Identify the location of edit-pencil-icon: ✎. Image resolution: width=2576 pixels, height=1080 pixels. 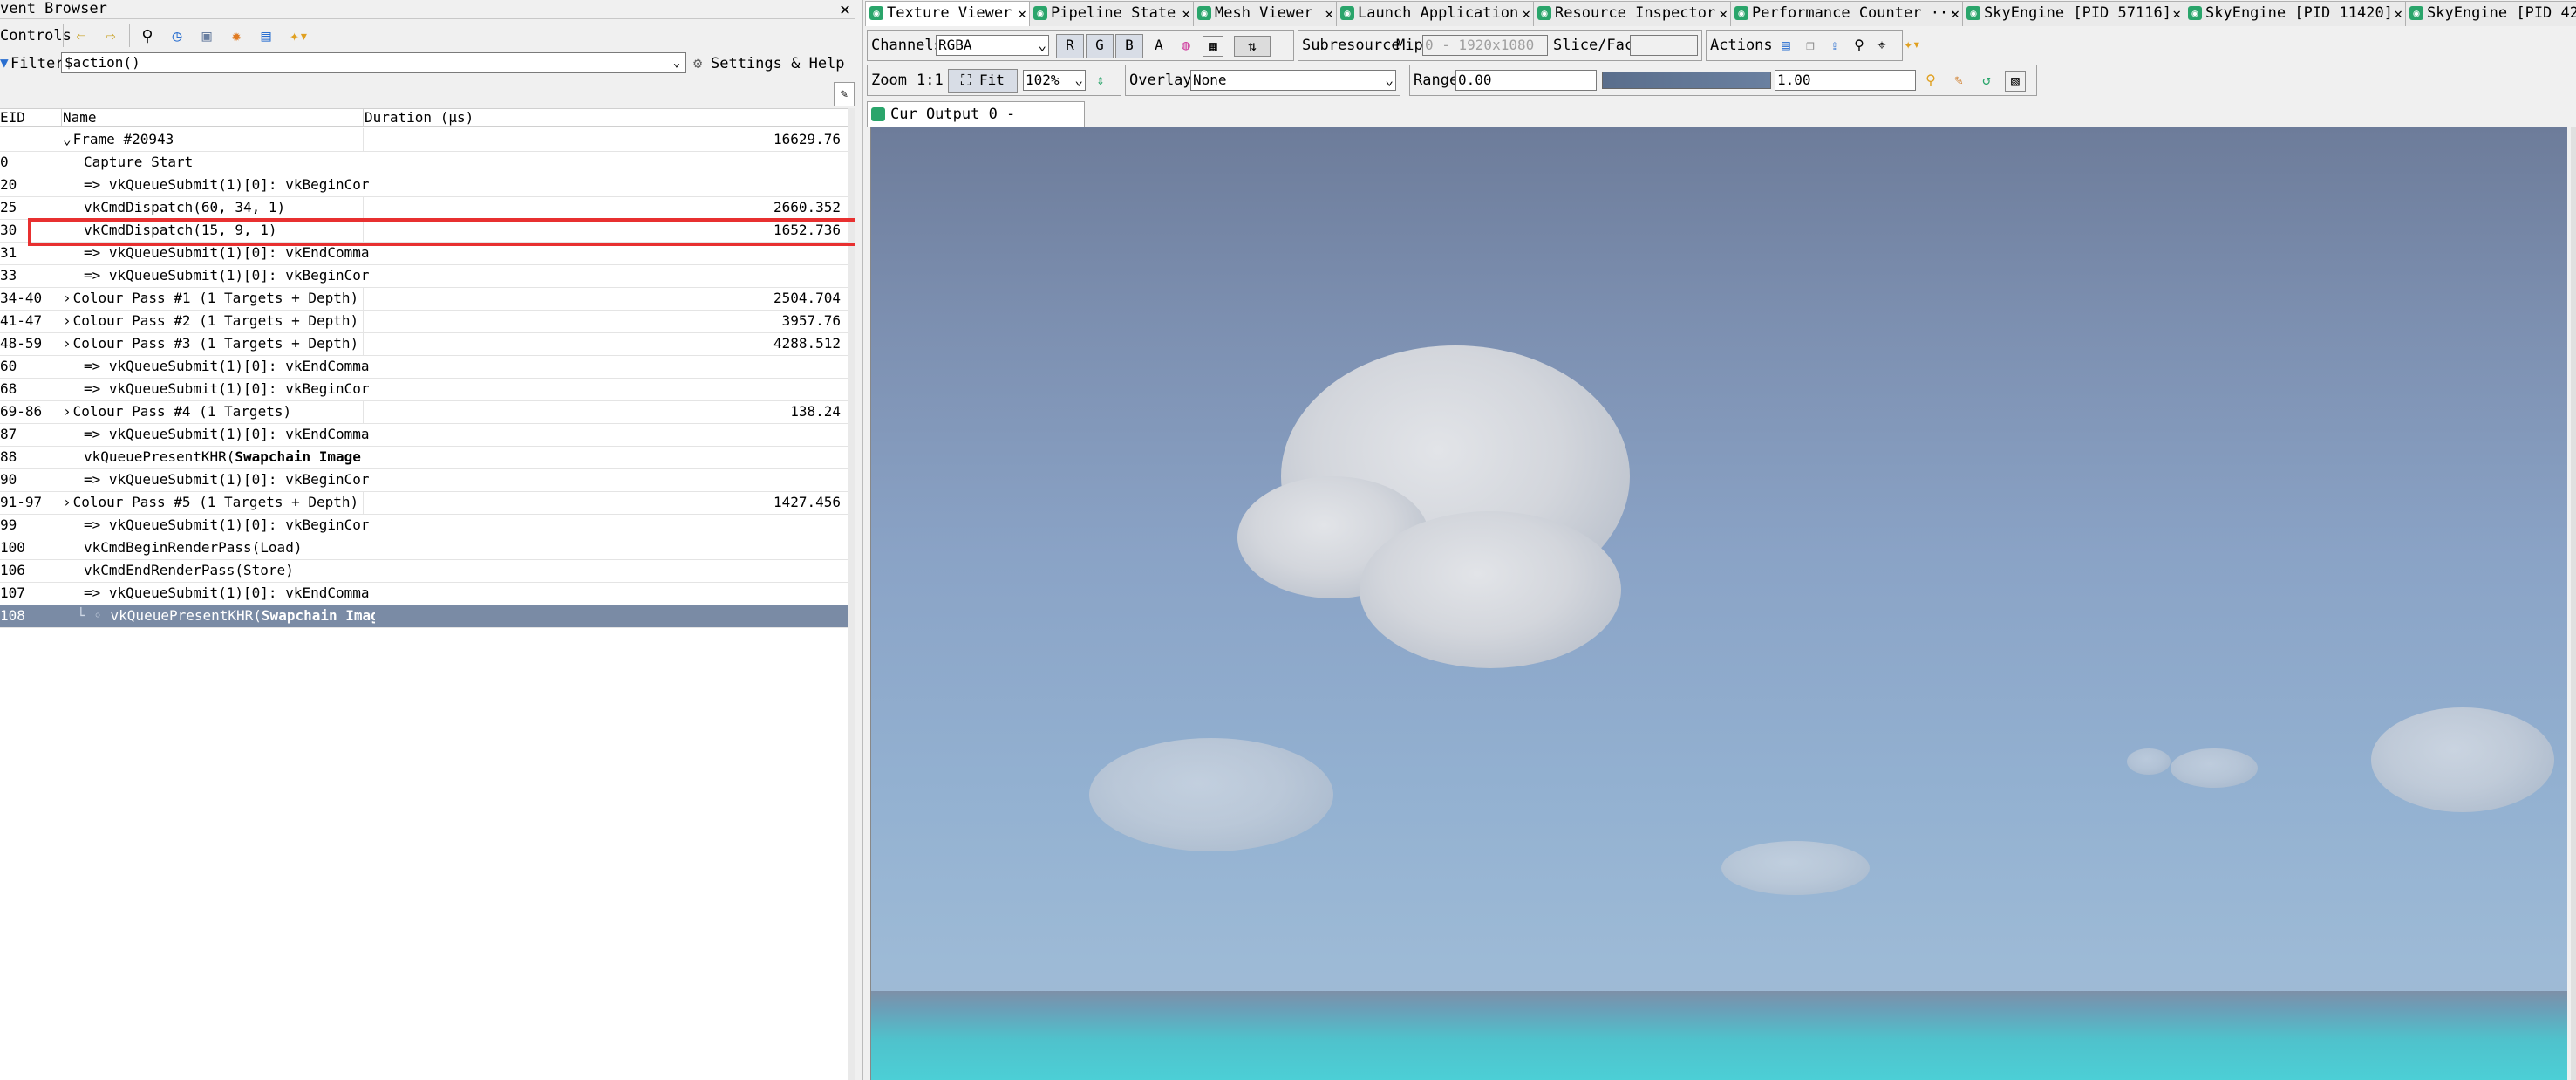
(845, 94).